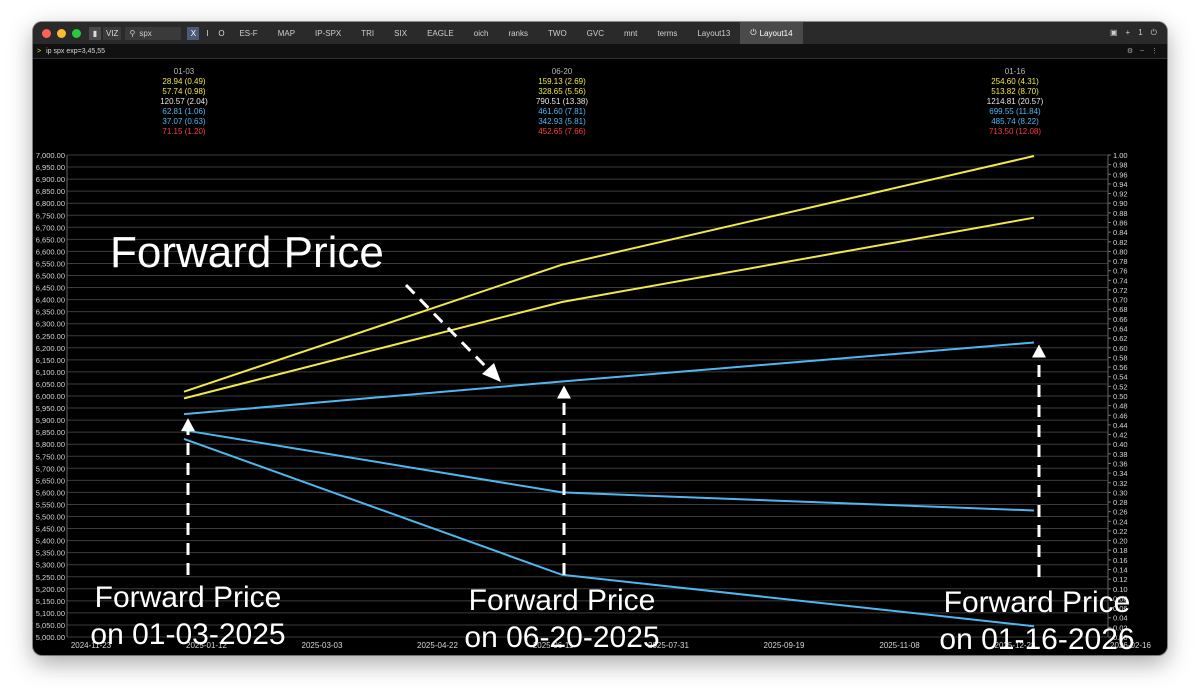 This screenshot has width=1200, height=700. I want to click on forward-label-2-line2: on 06-20-2025, so click(561, 637).